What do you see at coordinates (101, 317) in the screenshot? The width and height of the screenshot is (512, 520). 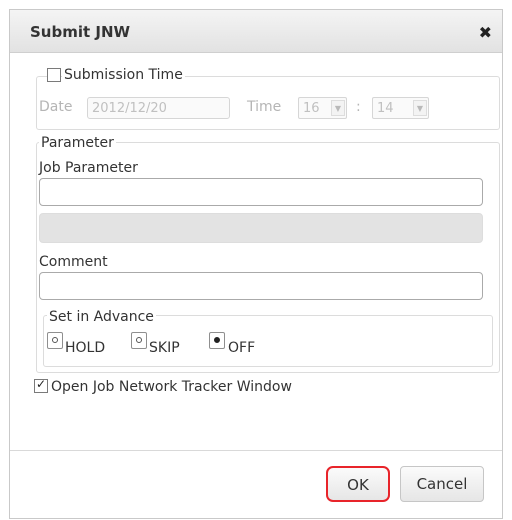 I see `set-in-advance-legend: Set in Advance` at bounding box center [101, 317].